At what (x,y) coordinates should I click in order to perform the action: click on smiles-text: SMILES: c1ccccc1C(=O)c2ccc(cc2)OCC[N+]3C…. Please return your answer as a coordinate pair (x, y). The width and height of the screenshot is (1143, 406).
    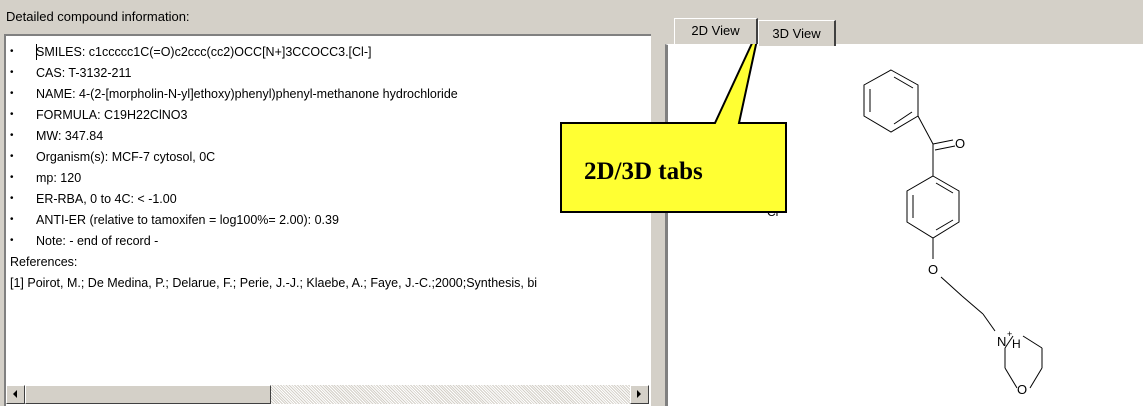
    Looking at the image, I should click on (204, 52).